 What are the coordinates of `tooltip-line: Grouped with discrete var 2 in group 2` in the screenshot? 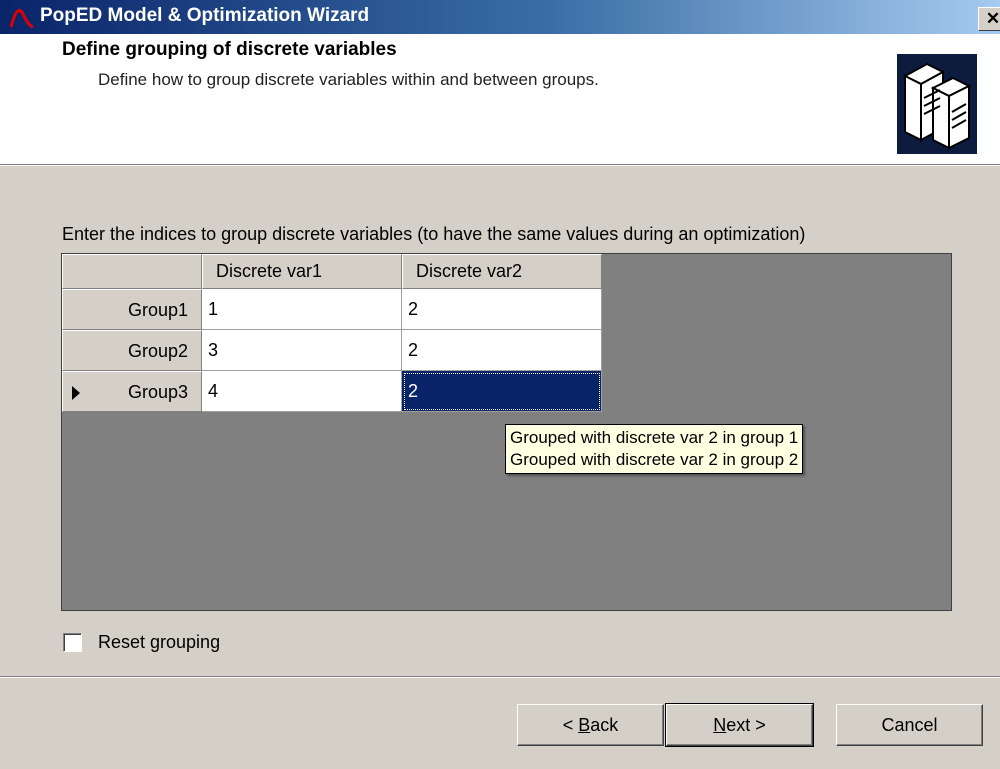 It's located at (654, 459).